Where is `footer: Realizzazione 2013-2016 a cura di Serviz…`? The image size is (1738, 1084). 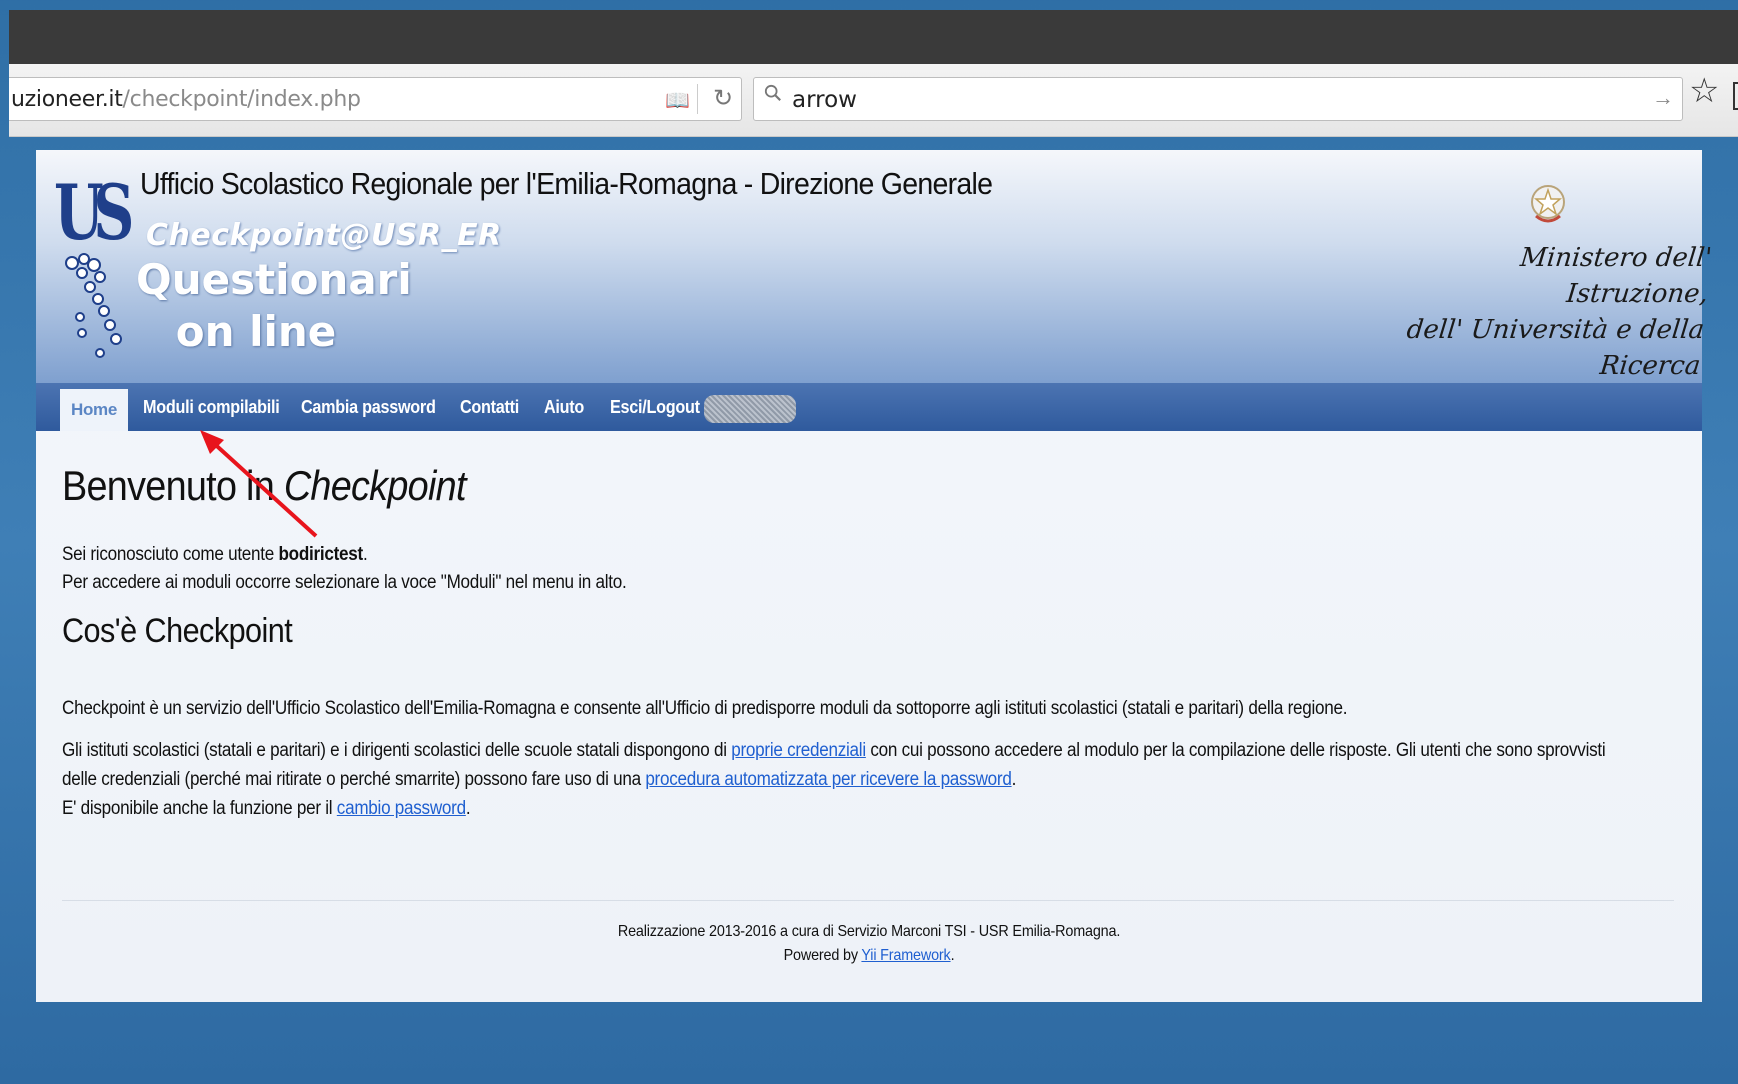
footer: Realizzazione 2013-2016 a cura di Serviz… is located at coordinates (869, 944).